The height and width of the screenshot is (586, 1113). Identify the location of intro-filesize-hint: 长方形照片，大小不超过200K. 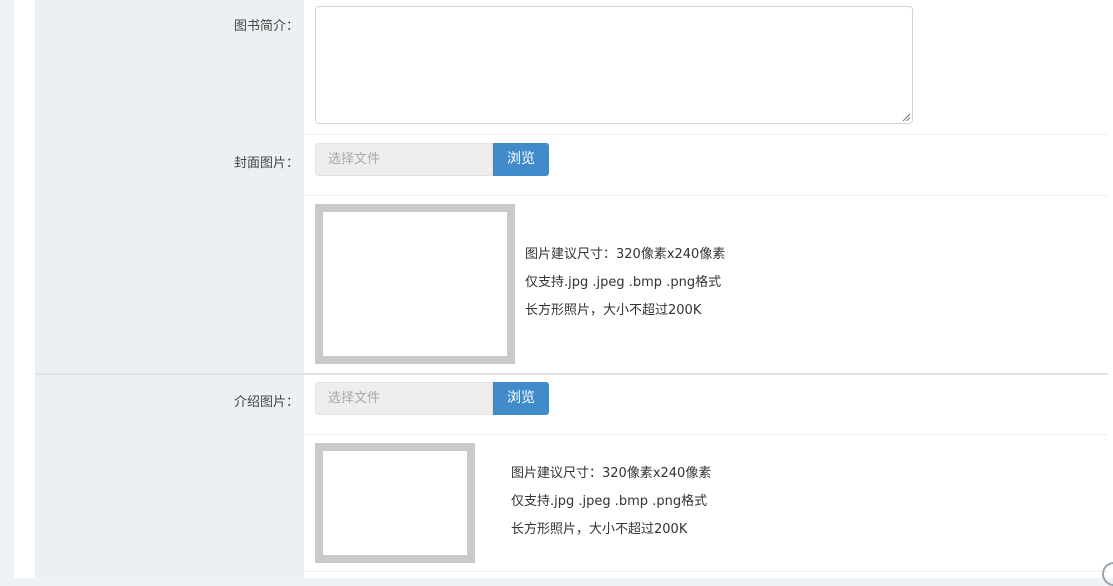
(599, 529).